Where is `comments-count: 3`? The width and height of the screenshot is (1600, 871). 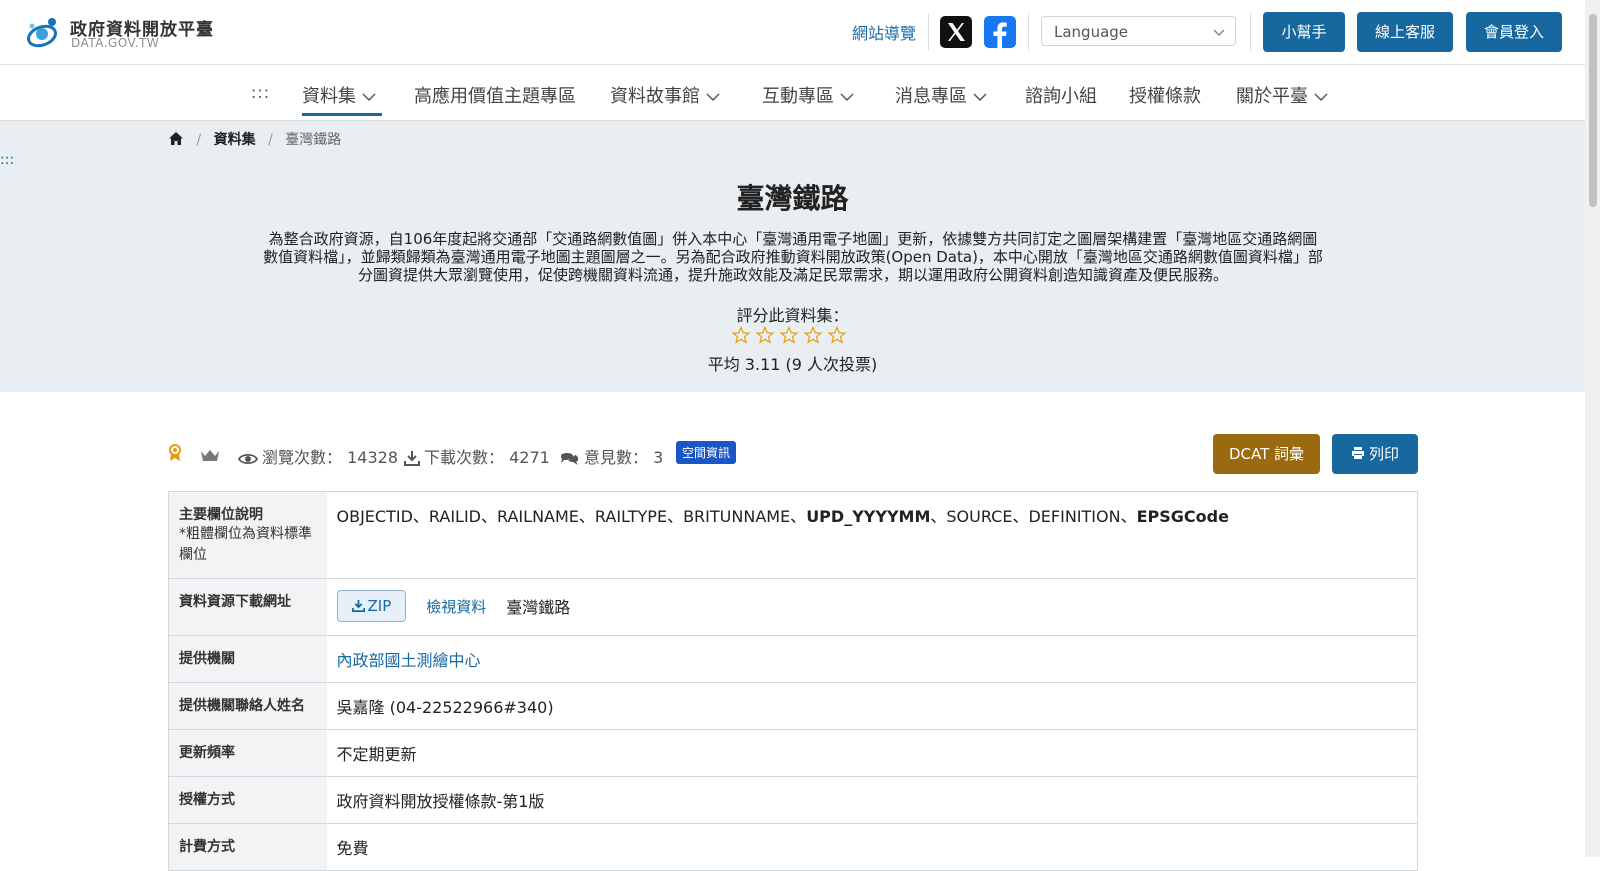
comments-count: 3 is located at coordinates (658, 457).